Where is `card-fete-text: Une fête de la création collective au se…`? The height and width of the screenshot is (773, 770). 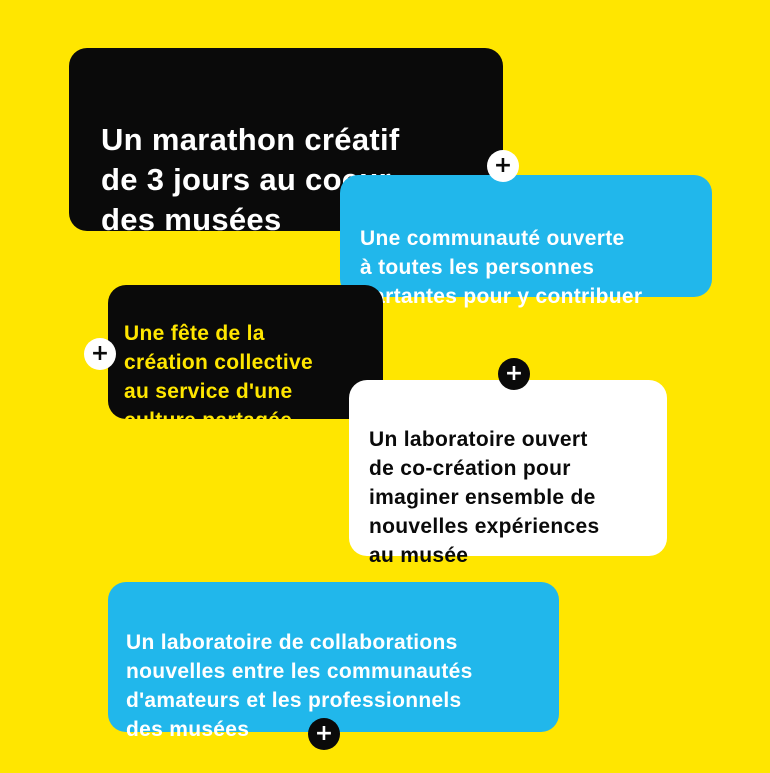 card-fete-text: Une fête de la création collective au se… is located at coordinates (218, 377).